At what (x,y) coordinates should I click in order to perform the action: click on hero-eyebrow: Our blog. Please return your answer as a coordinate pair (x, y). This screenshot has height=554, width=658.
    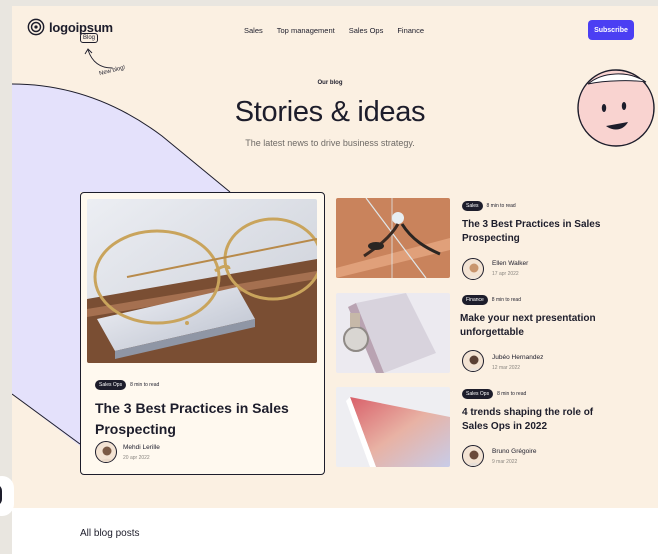
    Looking at the image, I should click on (330, 83).